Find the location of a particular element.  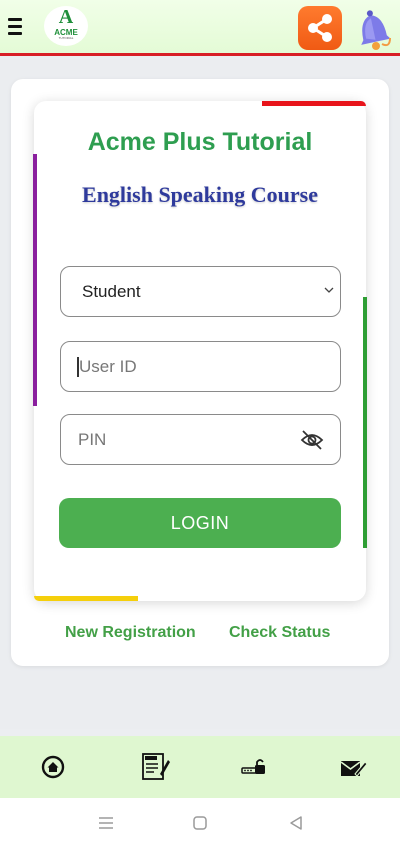

bell-icon is located at coordinates (376, 30).